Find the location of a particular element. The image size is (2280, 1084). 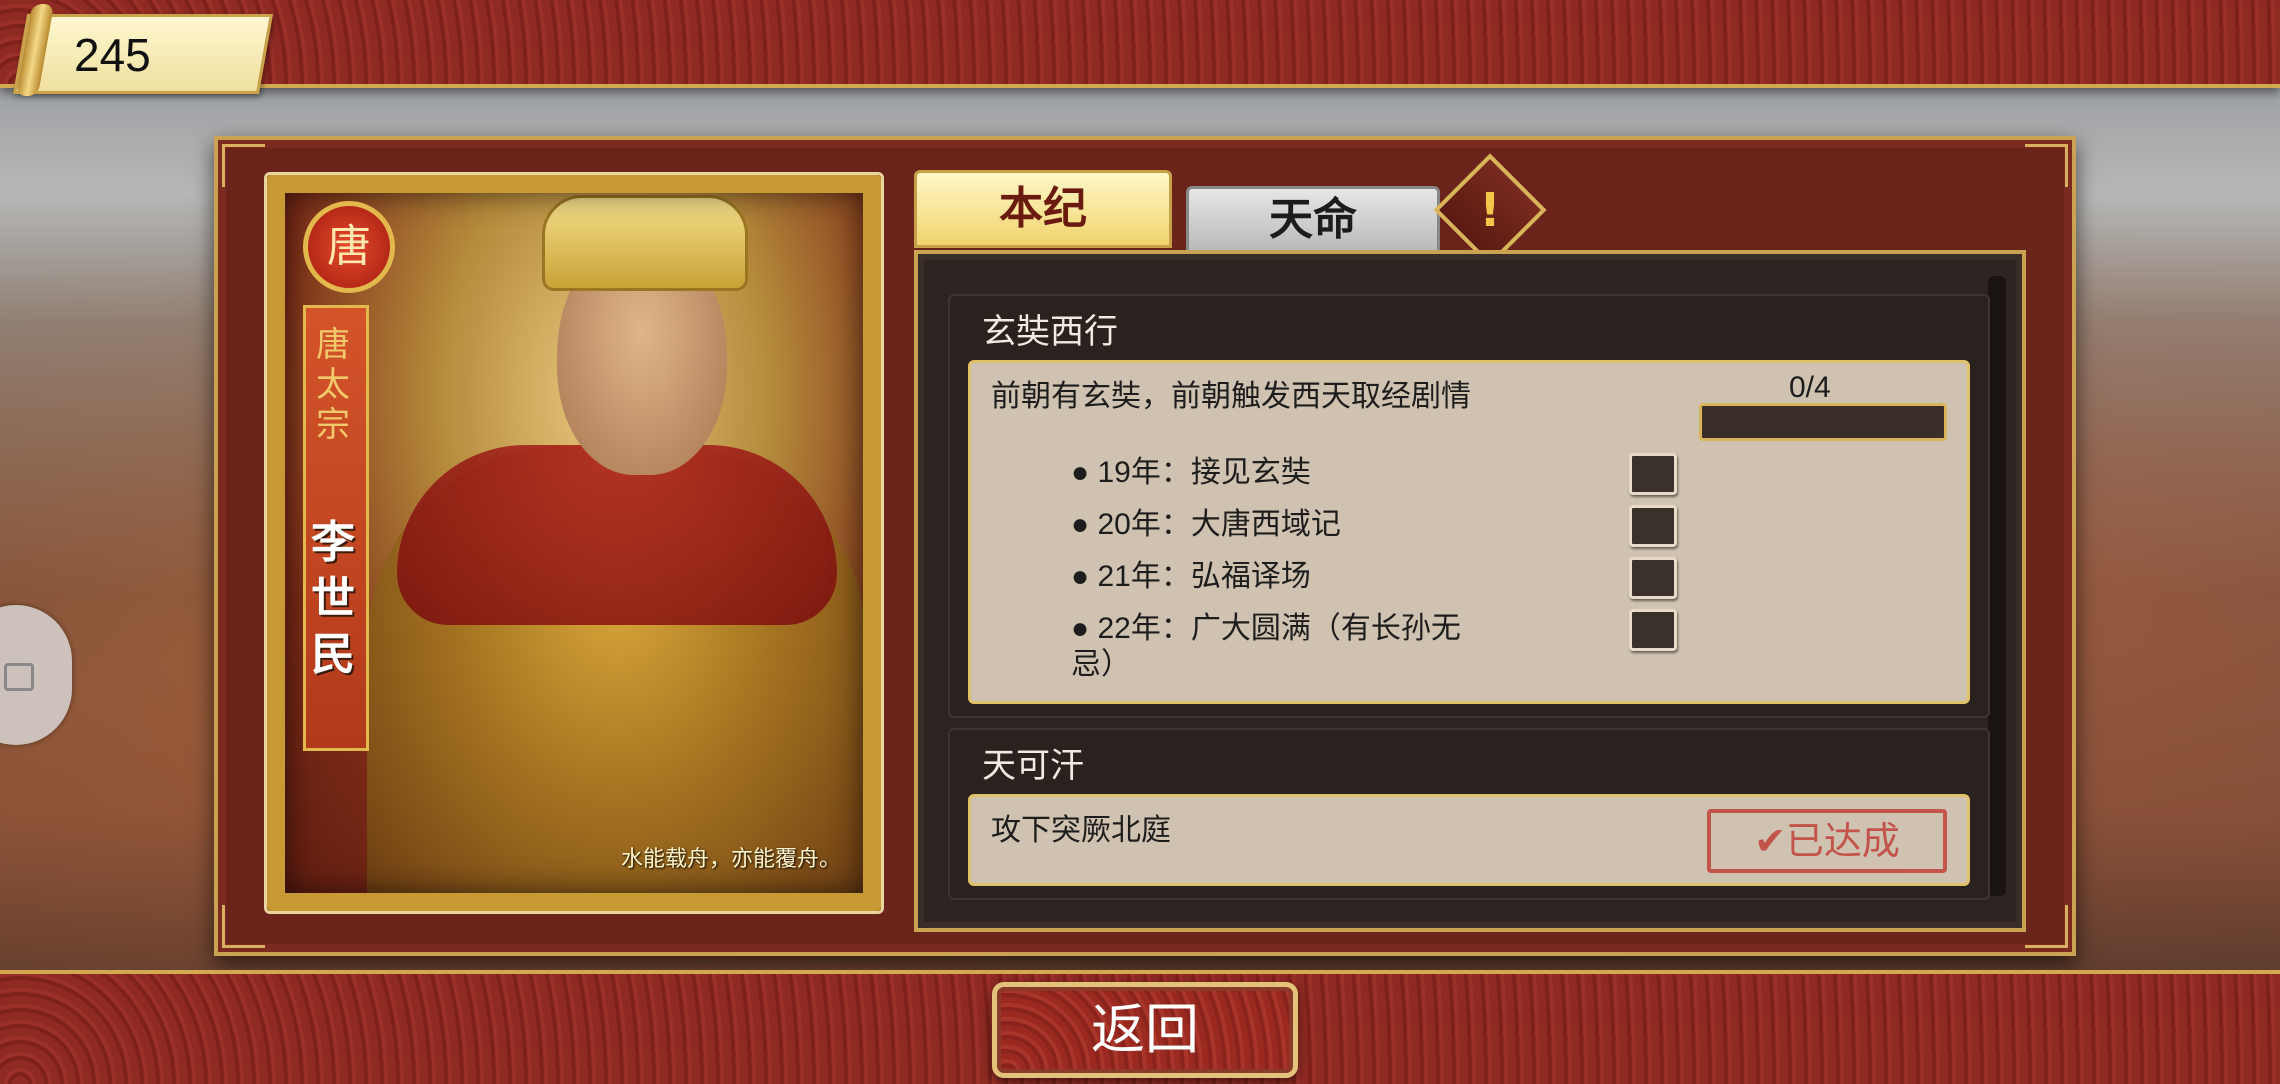

tab-benji: 本纪 is located at coordinates (1043, 209).